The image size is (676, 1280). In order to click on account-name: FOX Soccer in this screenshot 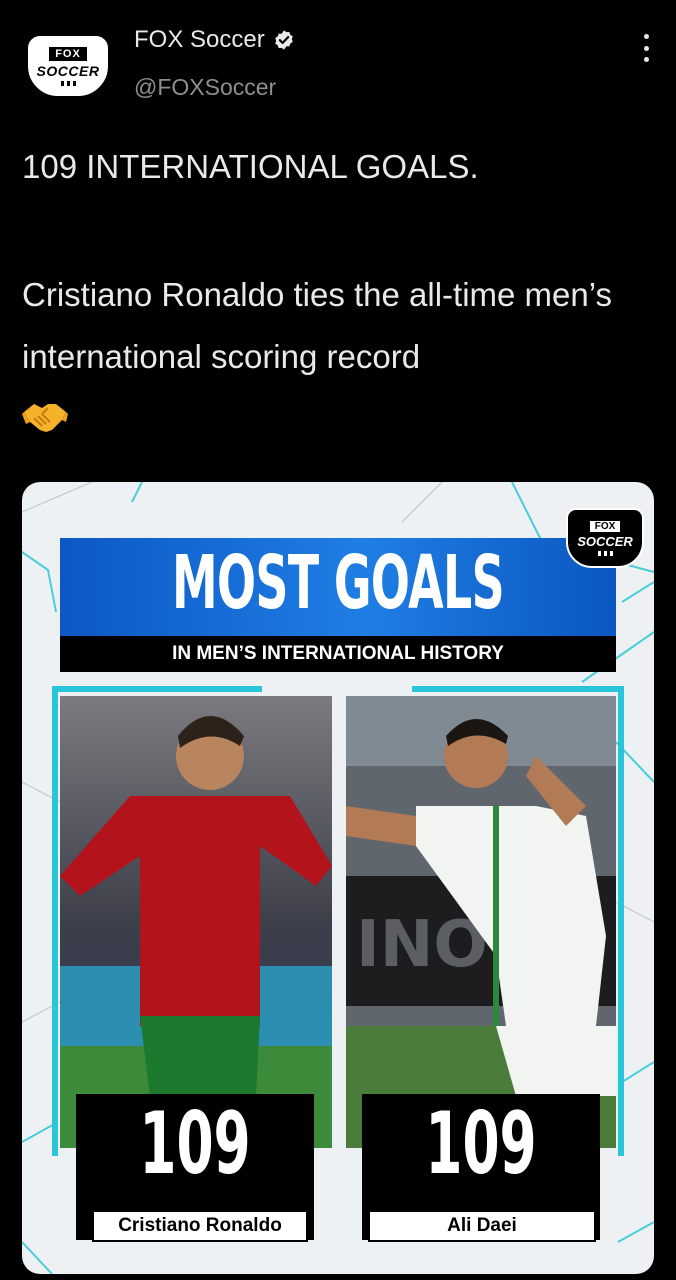, I will do `click(199, 40)`.